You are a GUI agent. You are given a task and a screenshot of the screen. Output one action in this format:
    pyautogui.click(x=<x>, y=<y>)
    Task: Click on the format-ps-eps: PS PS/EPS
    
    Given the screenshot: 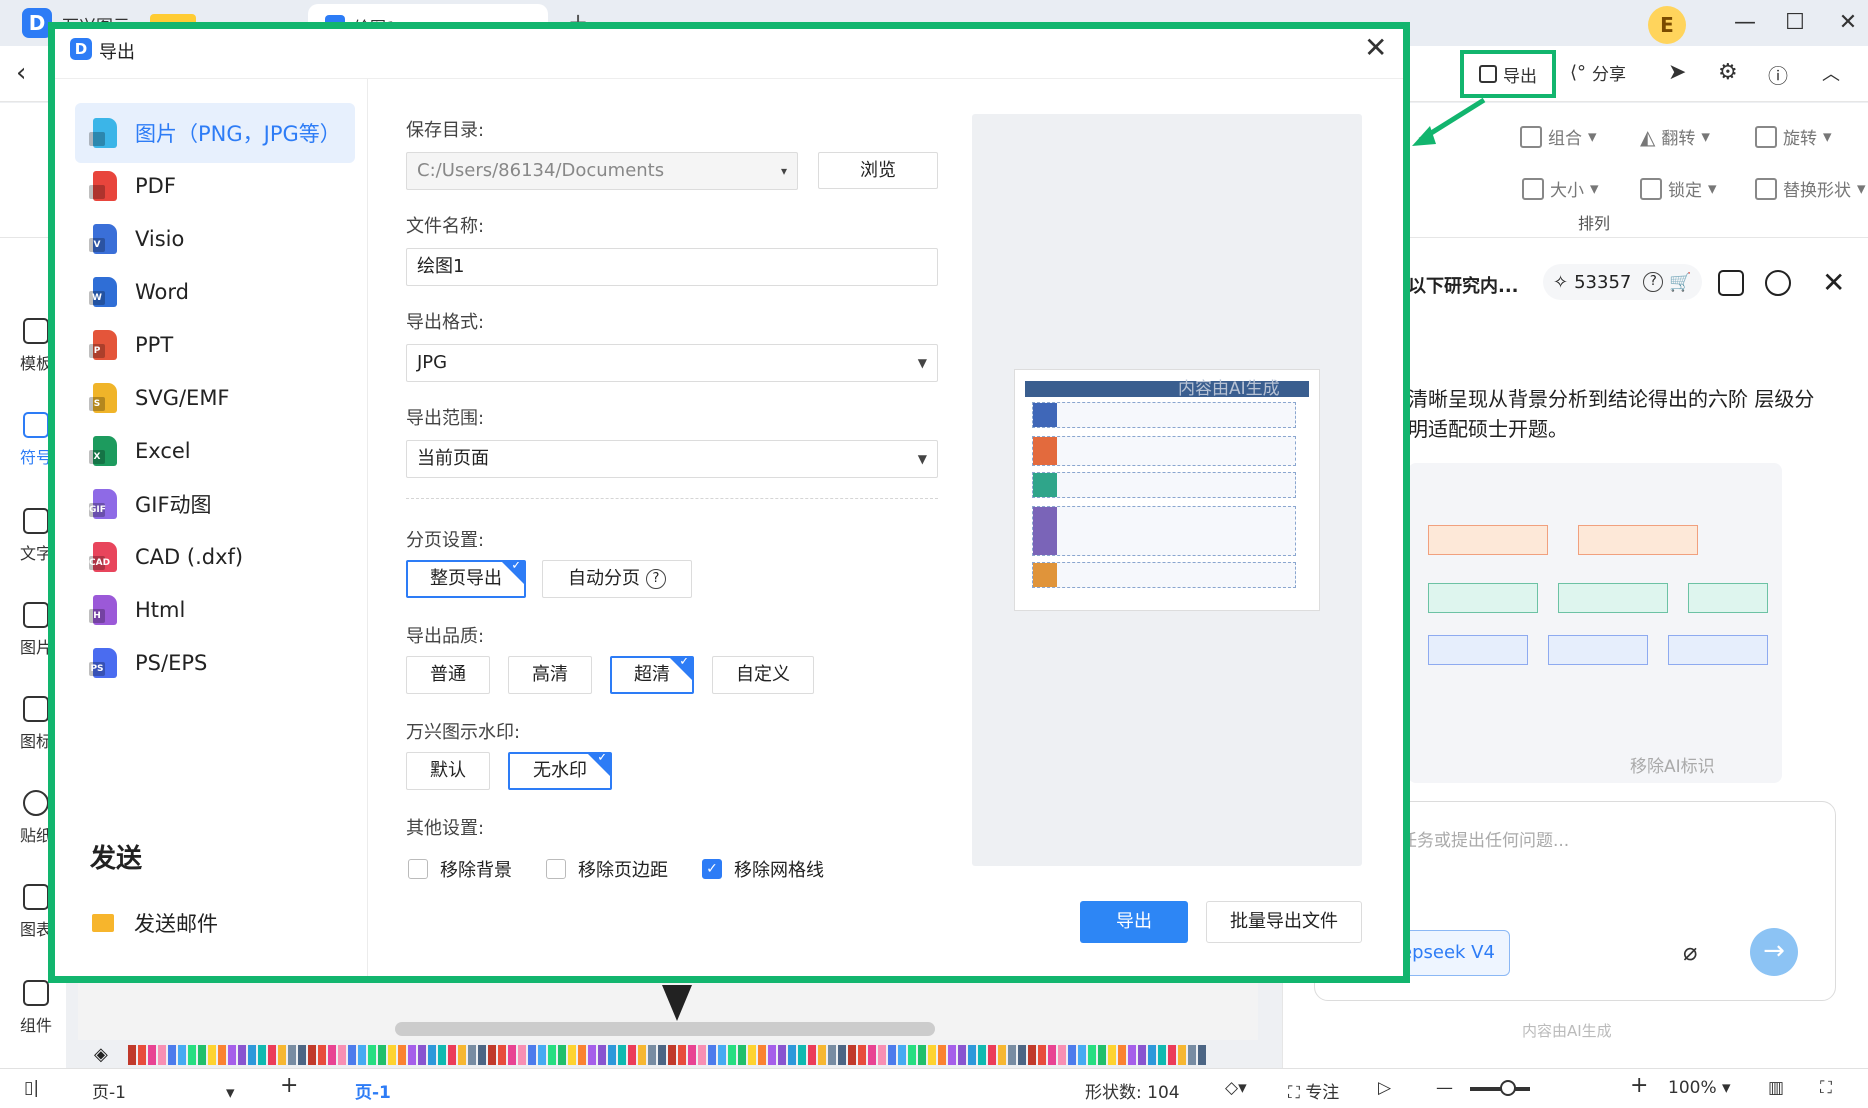 What is the action you would take?
    pyautogui.click(x=215, y=663)
    